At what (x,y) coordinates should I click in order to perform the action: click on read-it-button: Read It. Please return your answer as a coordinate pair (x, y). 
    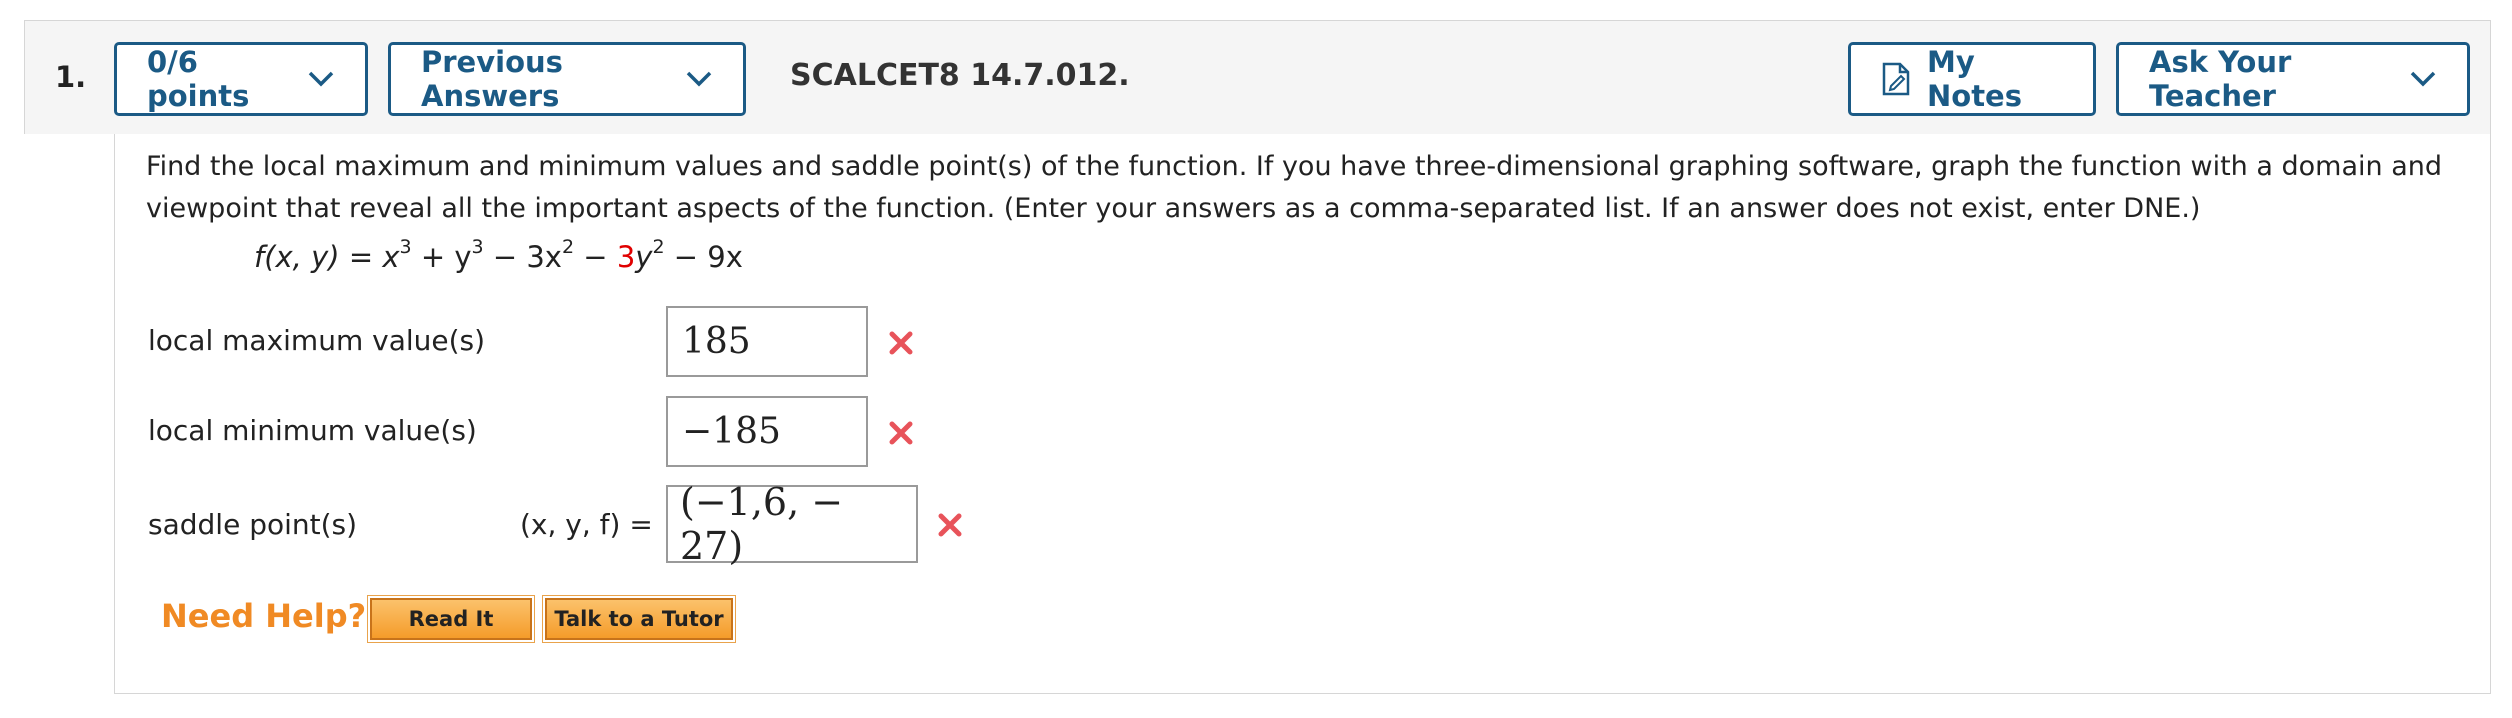
    Looking at the image, I should click on (451, 619).